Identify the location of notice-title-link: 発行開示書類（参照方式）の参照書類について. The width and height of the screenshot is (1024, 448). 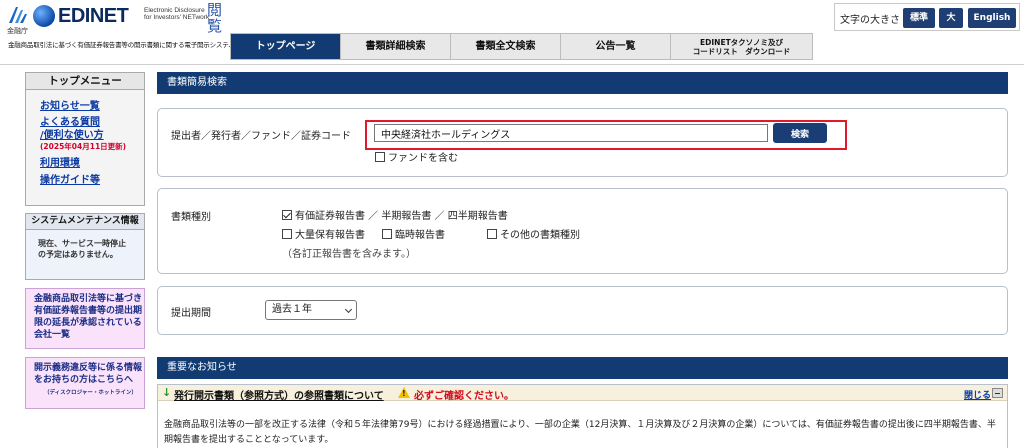
(279, 394).